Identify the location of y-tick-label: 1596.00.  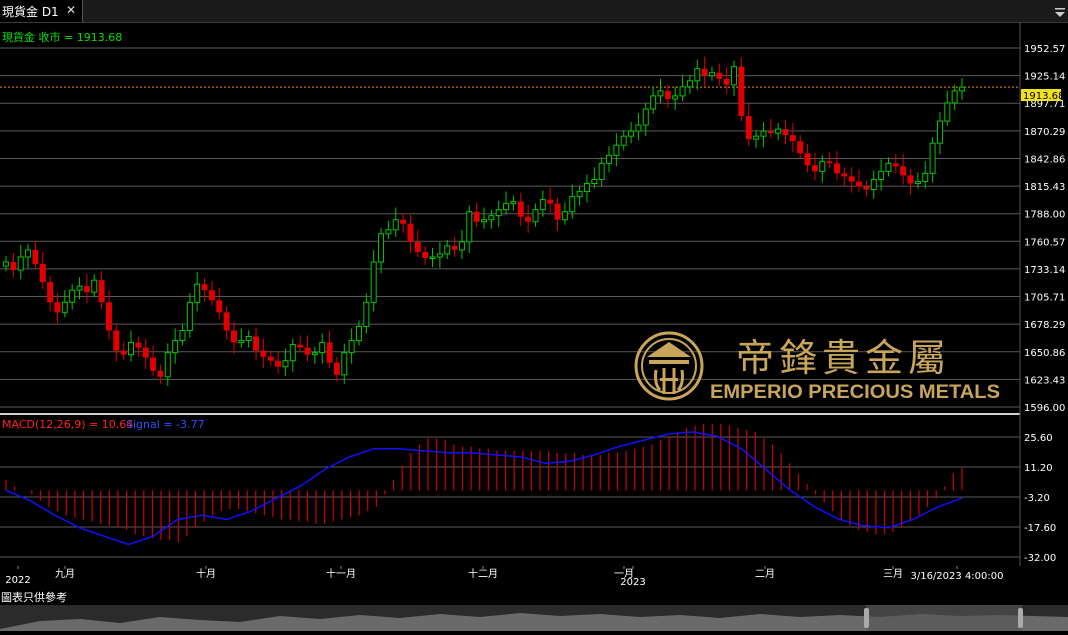
(1044, 408).